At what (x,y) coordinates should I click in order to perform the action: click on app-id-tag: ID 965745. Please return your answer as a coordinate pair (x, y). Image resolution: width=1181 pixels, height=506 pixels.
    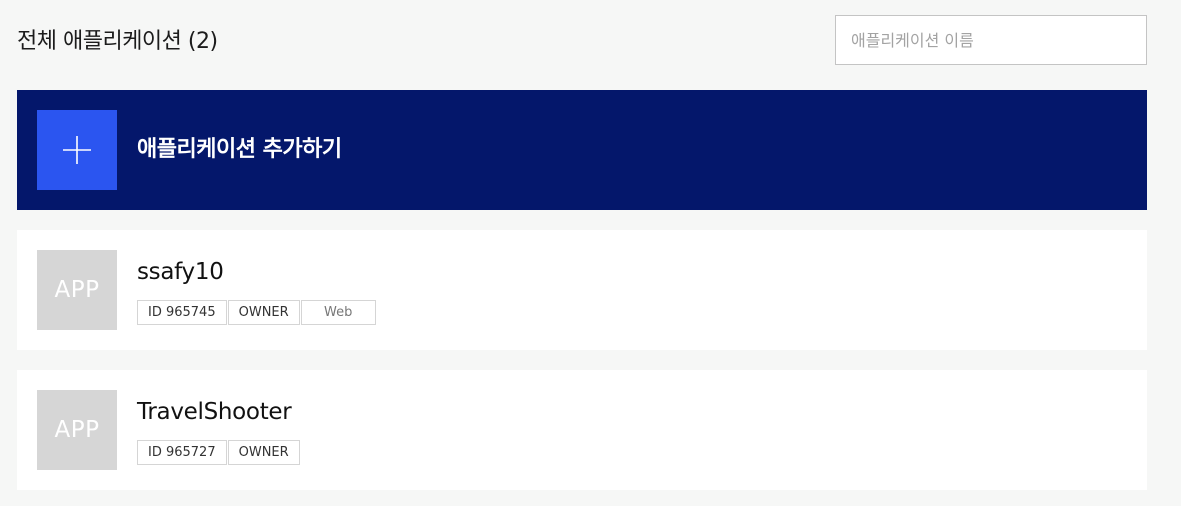
    Looking at the image, I should click on (182, 312).